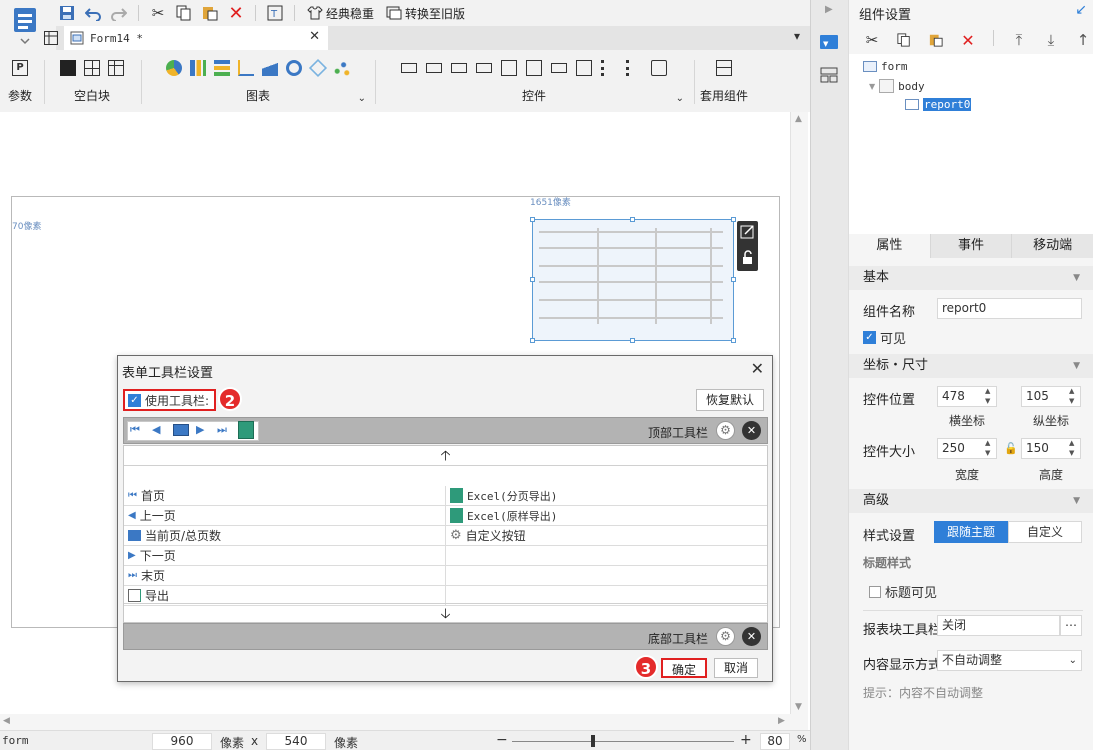 The height and width of the screenshot is (751, 1093). Describe the element at coordinates (897, 86) in the screenshot. I see `tree-node-body: ▼ body` at that location.